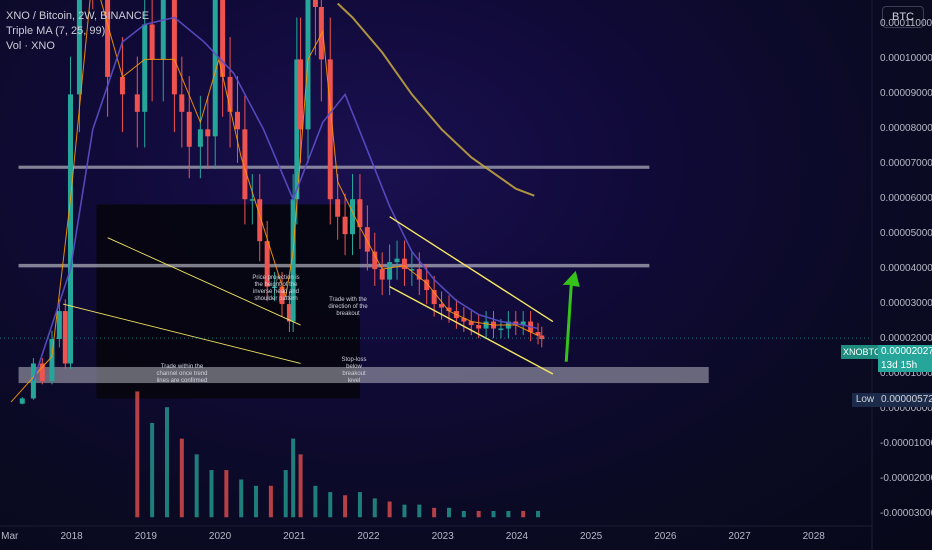  Describe the element at coordinates (77, 16) in the screenshot. I see `symbol-line: XNO / Bitcoin, 2W, BINANCE` at that location.